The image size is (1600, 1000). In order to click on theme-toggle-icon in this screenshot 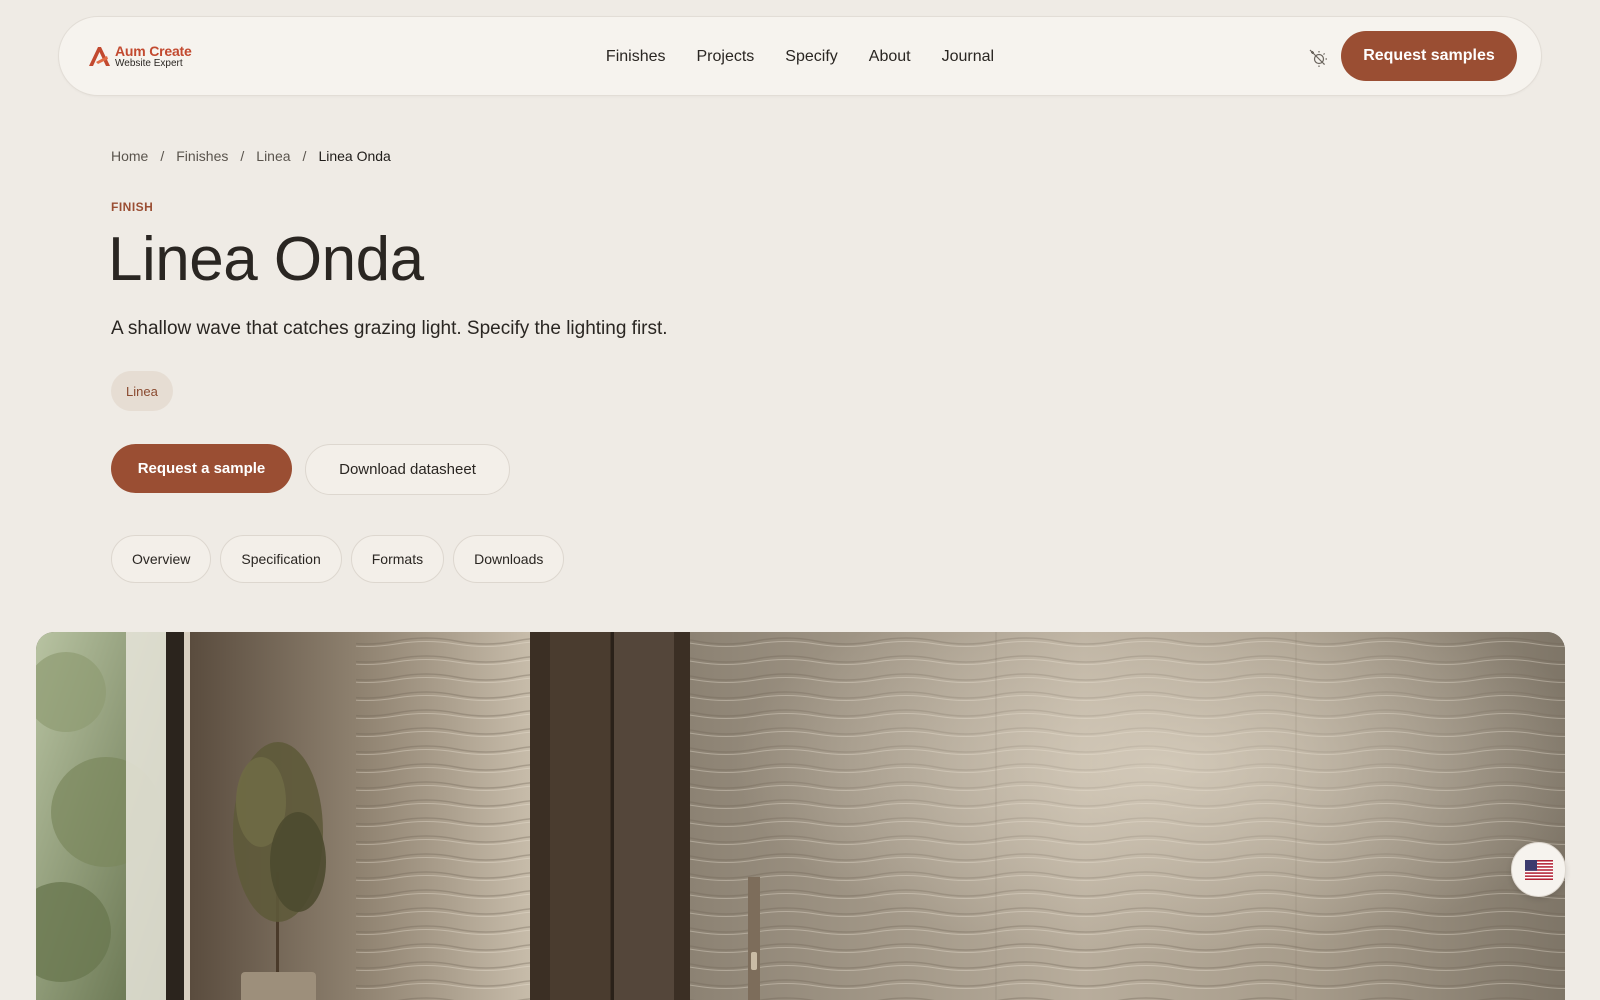, I will do `click(1318, 58)`.